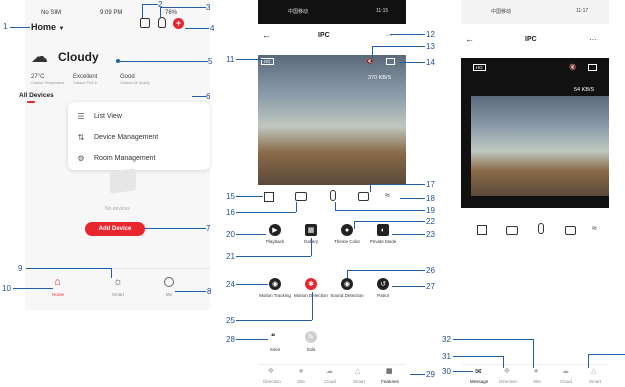 The width and height of the screenshot is (625, 387). I want to click on hd-toggle: HD, so click(479, 67).